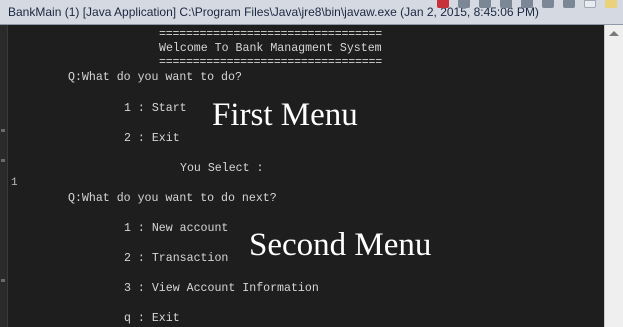  Describe the element at coordinates (176, 258) in the screenshot. I see `console-line-option-transaction: 2 : Transaction` at that location.